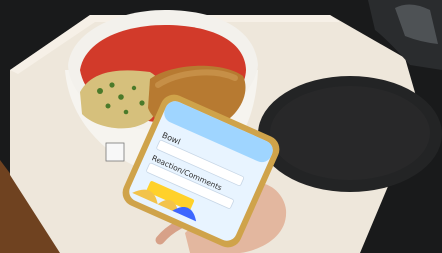 Image resolution: width=442 pixels, height=253 pixels. What do you see at coordinates (115, 152) in the screenshot?
I see `qr-code-icon` at bounding box center [115, 152].